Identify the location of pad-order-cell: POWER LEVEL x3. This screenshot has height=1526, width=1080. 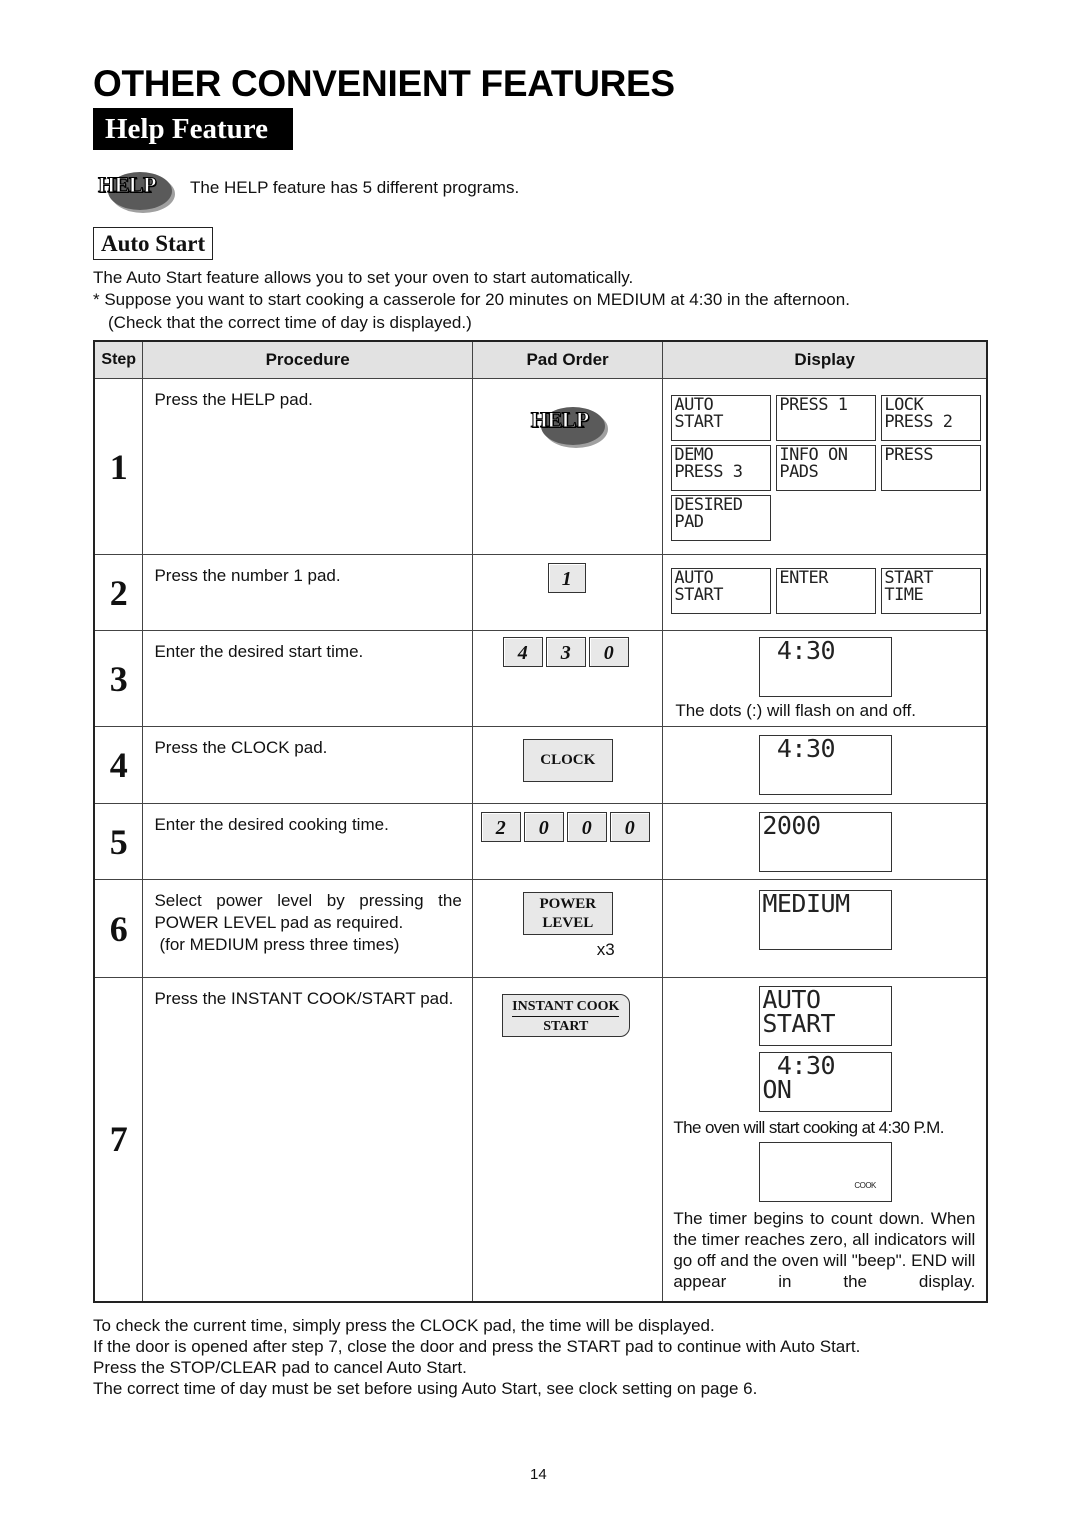
(567, 928).